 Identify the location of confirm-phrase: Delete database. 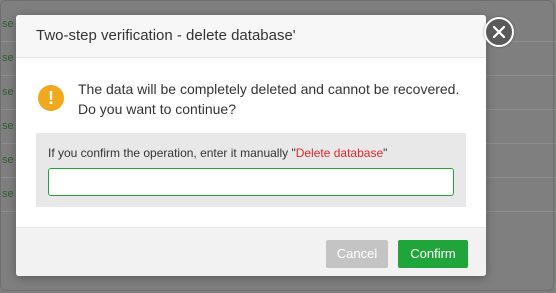
(339, 153).